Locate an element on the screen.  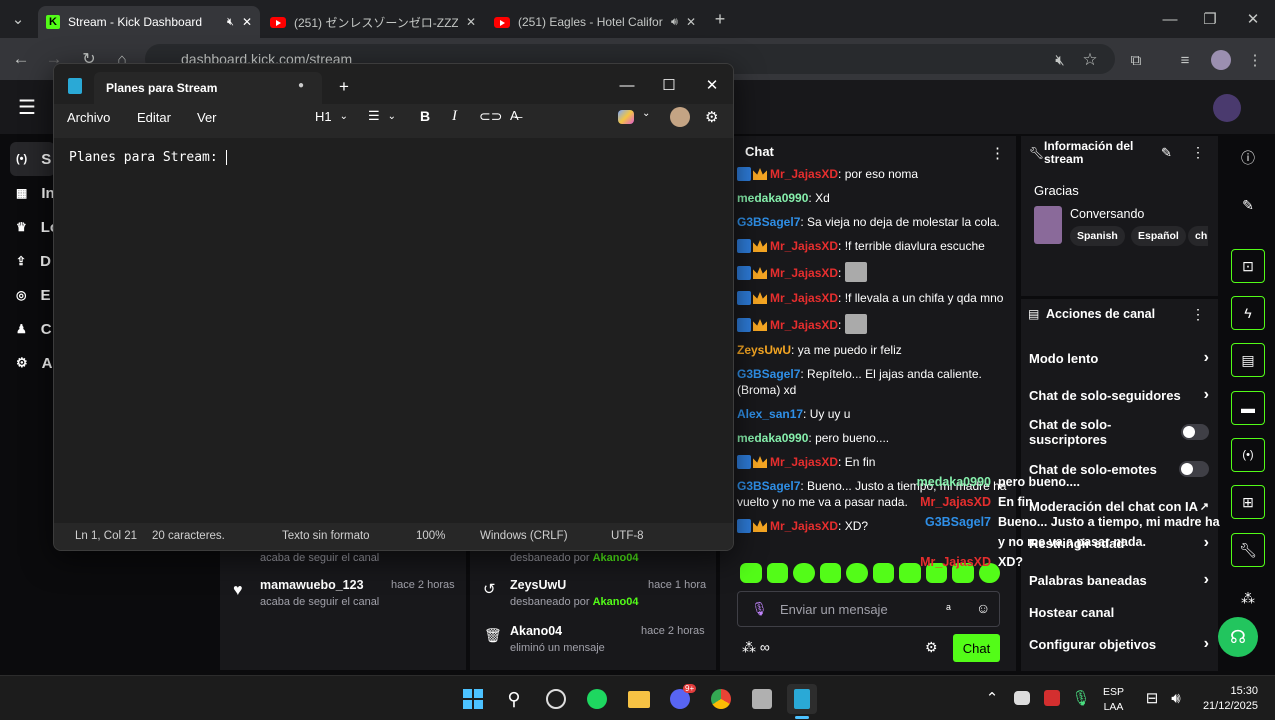
clock: 15:30 21/12/2025 is located at coordinates (1228, 699).